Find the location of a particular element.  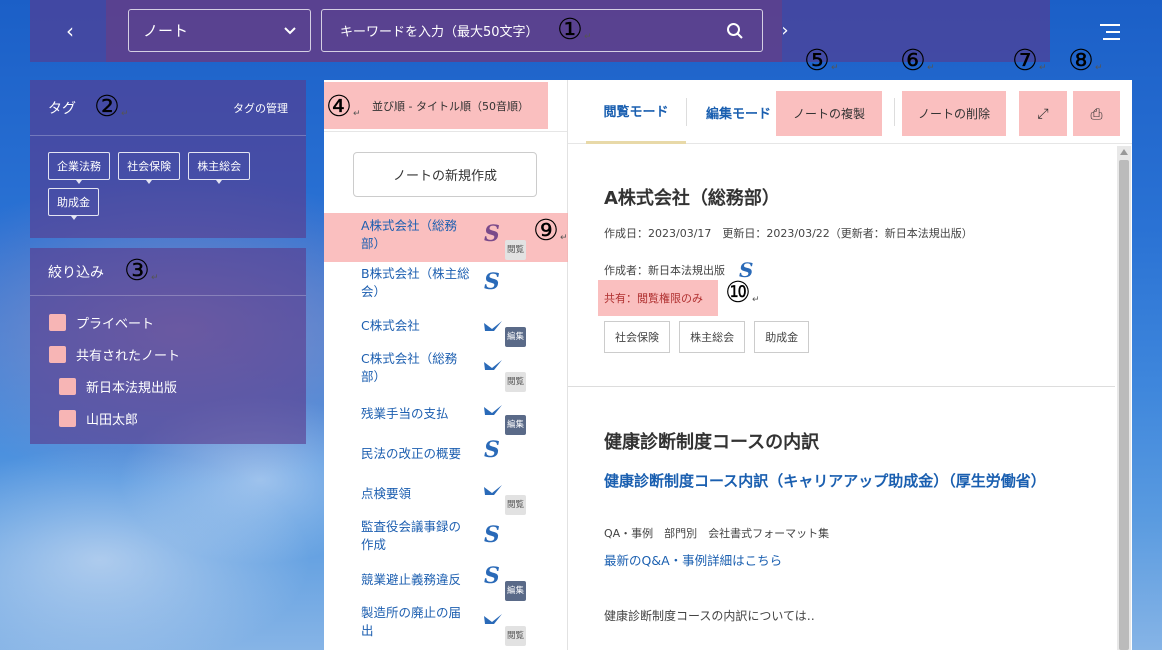

category-select-value: ノート is located at coordinates (166, 31).